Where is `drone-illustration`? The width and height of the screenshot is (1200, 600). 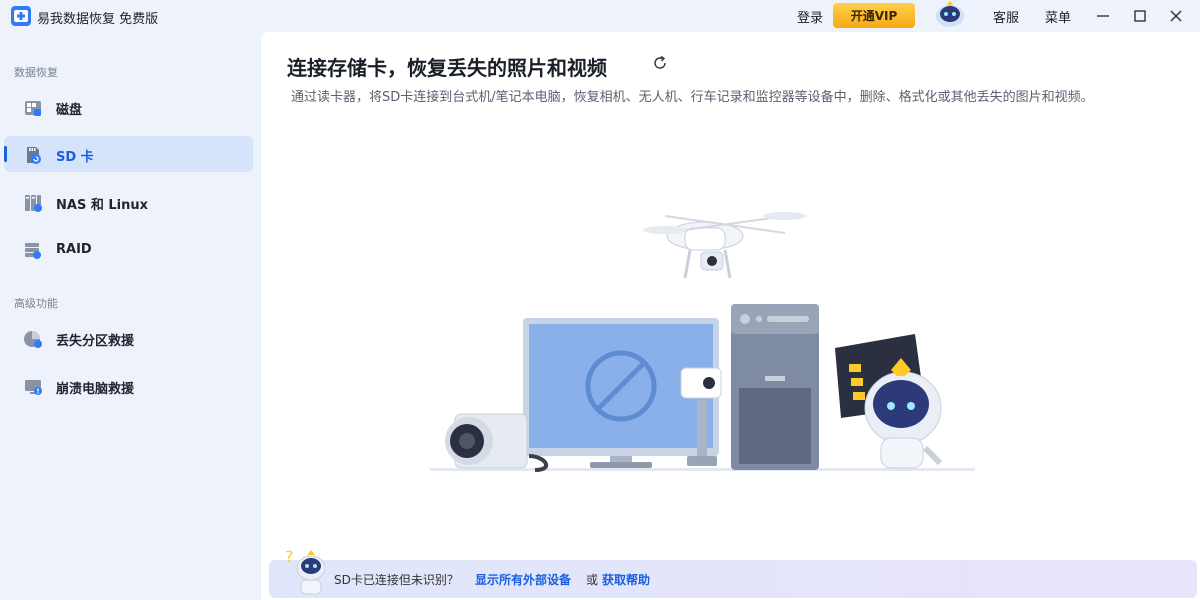 drone-illustration is located at coordinates (725, 245).